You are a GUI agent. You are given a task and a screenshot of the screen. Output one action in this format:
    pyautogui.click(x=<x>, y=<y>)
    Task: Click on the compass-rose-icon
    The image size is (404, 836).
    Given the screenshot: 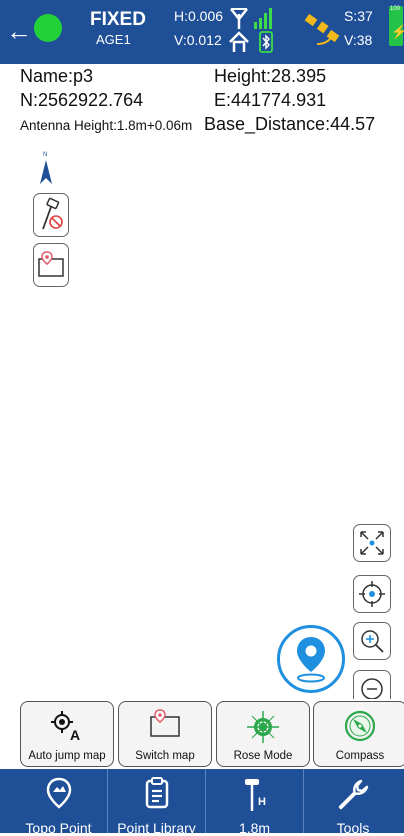 What is the action you would take?
    pyautogui.click(x=263, y=727)
    